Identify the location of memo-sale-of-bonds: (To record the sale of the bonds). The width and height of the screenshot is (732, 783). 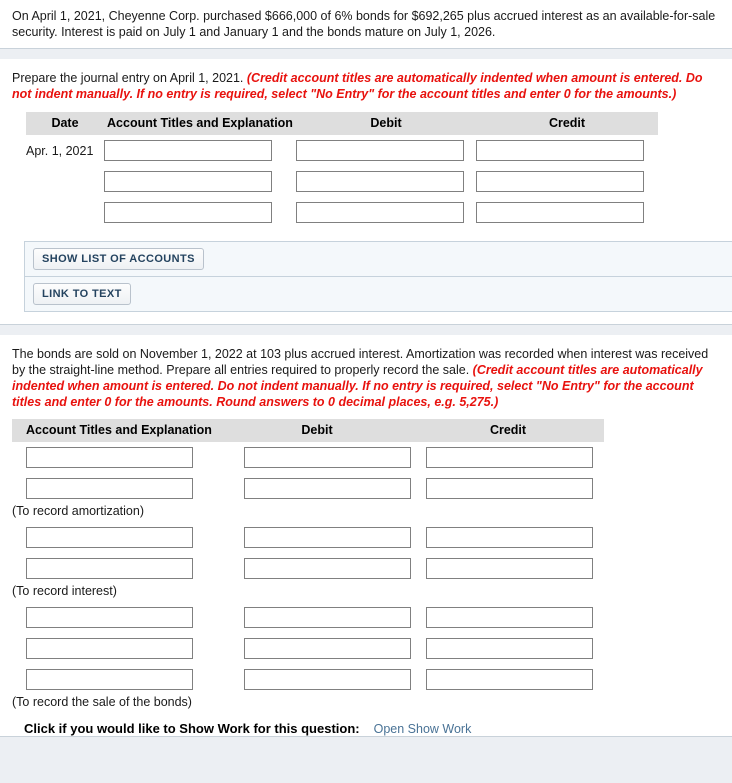
(102, 702).